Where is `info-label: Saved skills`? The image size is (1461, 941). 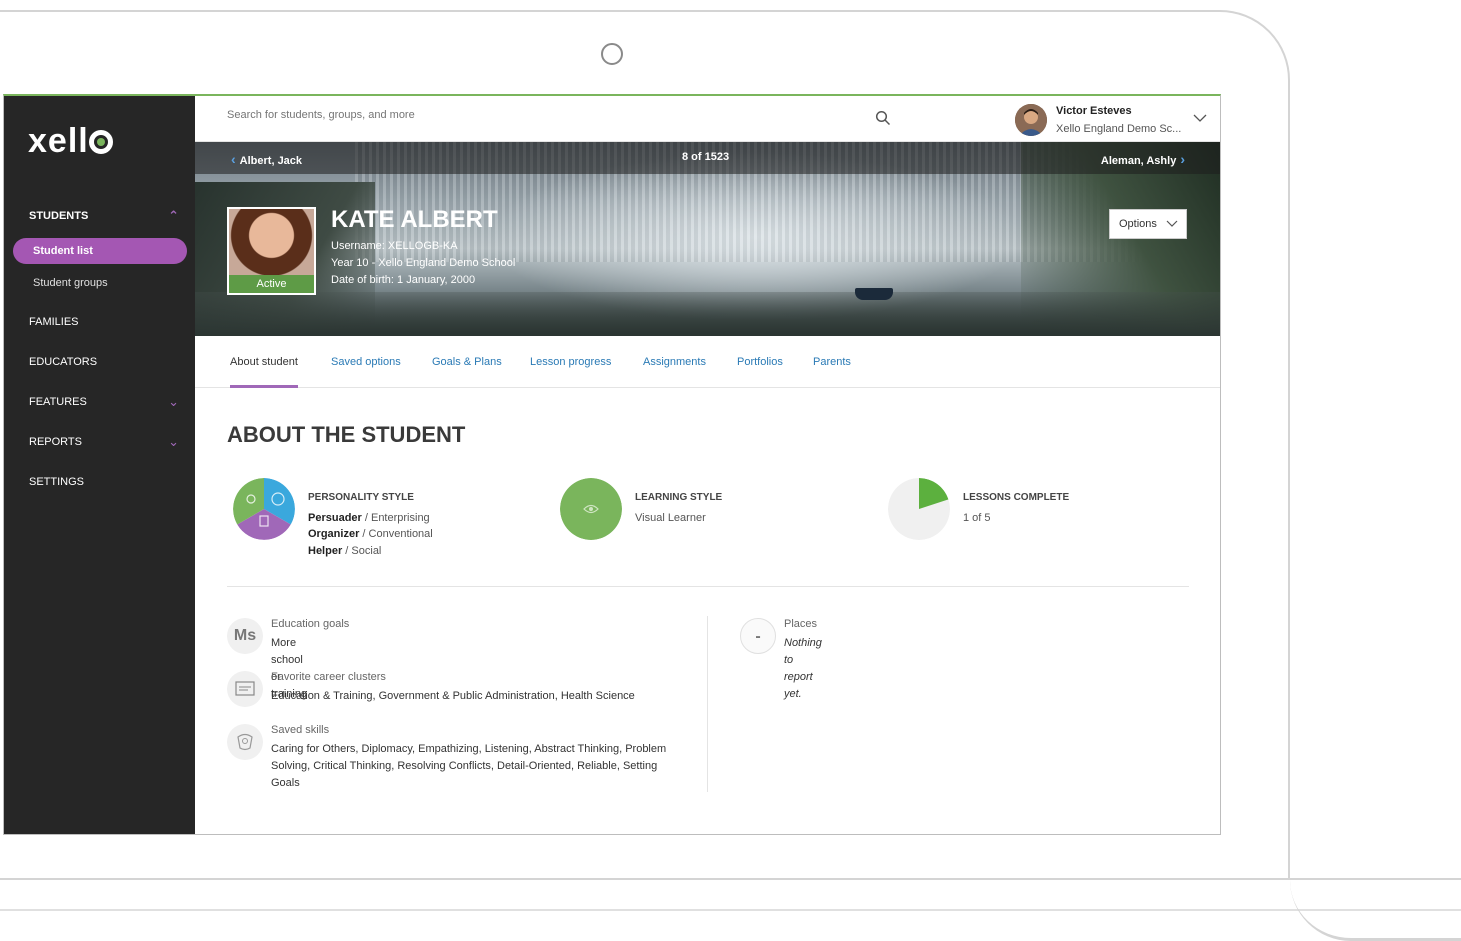 info-label: Saved skills is located at coordinates (300, 730).